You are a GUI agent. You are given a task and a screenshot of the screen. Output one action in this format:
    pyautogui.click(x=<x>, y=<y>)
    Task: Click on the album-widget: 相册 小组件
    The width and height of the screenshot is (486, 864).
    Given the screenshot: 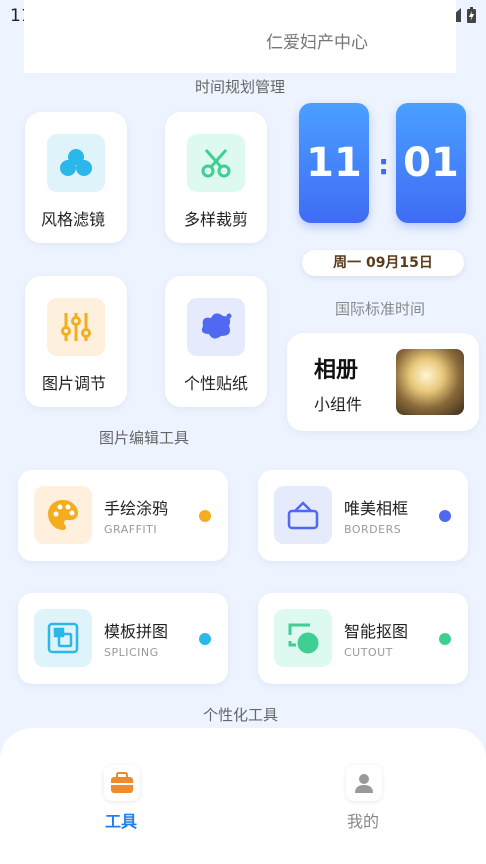 What is the action you would take?
    pyautogui.click(x=383, y=382)
    